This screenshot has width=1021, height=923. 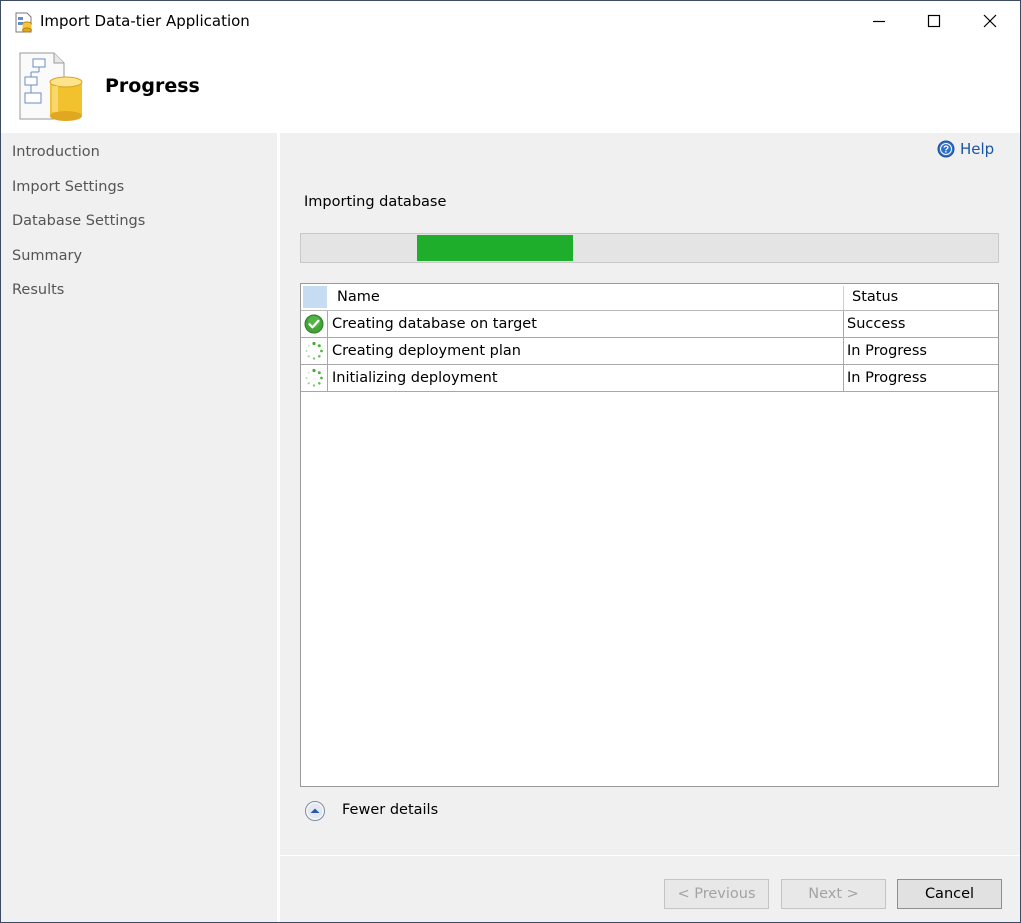 What do you see at coordinates (875, 297) in the screenshot?
I see `column-header-status: Status` at bounding box center [875, 297].